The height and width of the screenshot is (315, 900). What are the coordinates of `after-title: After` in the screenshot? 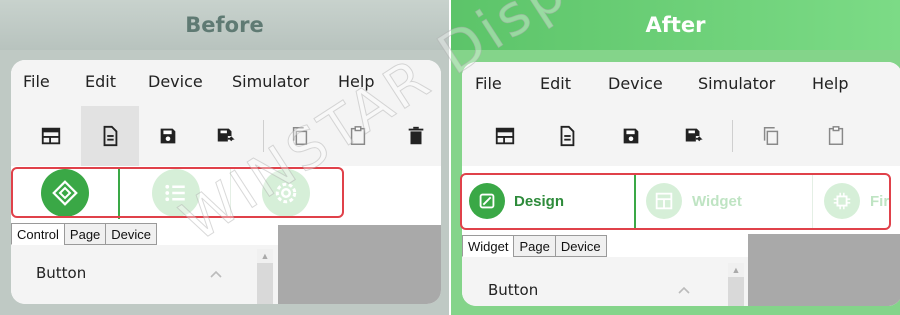 It's located at (675, 25).